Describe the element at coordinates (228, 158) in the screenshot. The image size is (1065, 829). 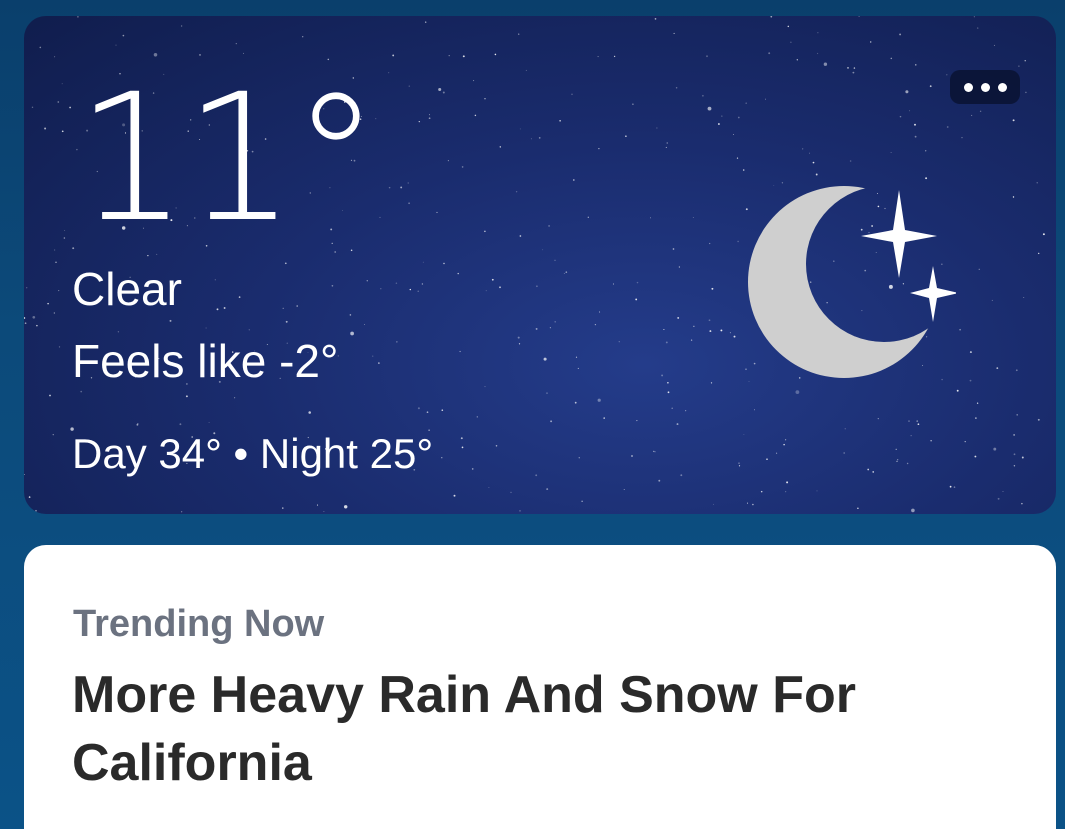
I see `current-temperature: 11°` at that location.